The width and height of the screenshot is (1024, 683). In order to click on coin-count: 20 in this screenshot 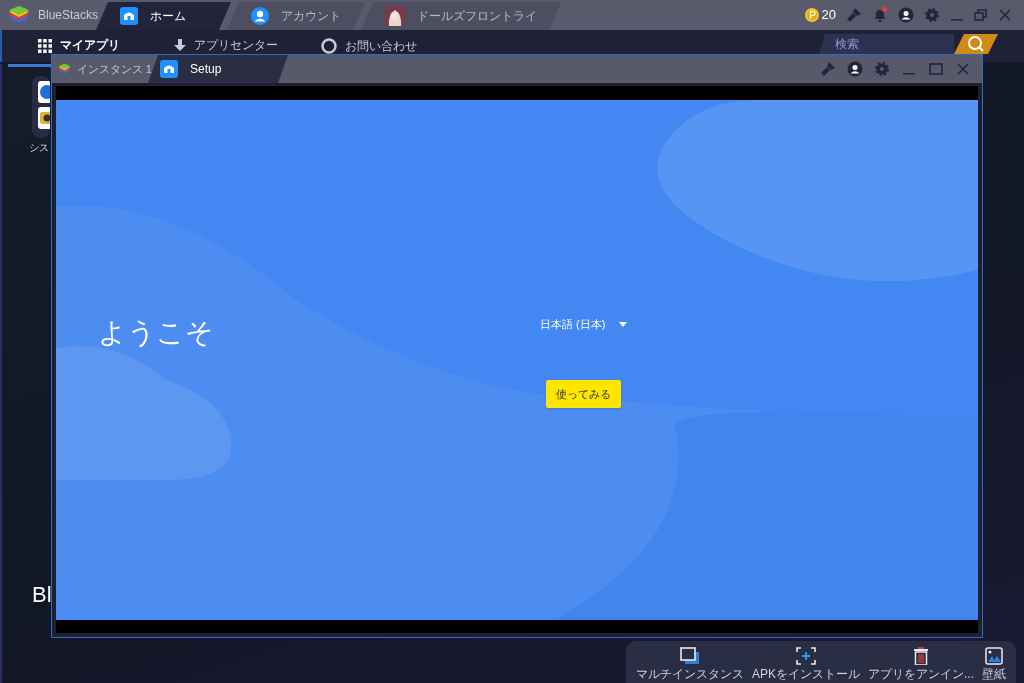, I will do `click(828, 15)`.